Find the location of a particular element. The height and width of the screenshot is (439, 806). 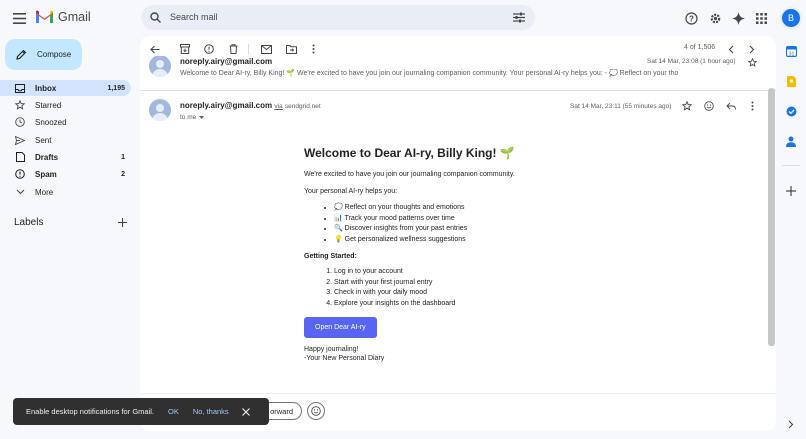

settings-gear-icon is located at coordinates (715, 18).